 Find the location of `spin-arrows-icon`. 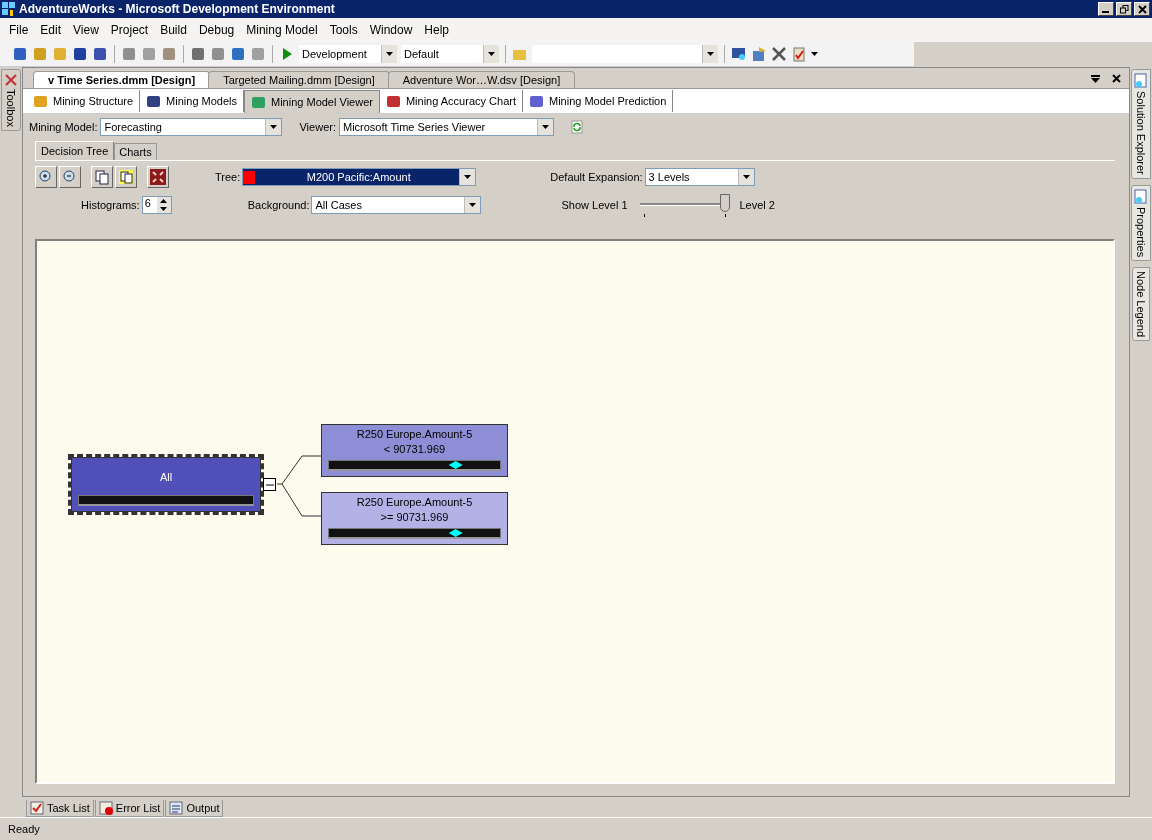

spin-arrows-icon is located at coordinates (164, 205).